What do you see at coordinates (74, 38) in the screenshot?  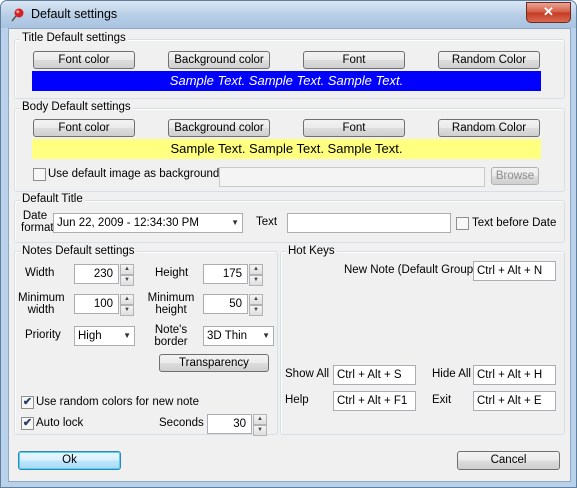 I see `title-settings-label: Title Default settings` at bounding box center [74, 38].